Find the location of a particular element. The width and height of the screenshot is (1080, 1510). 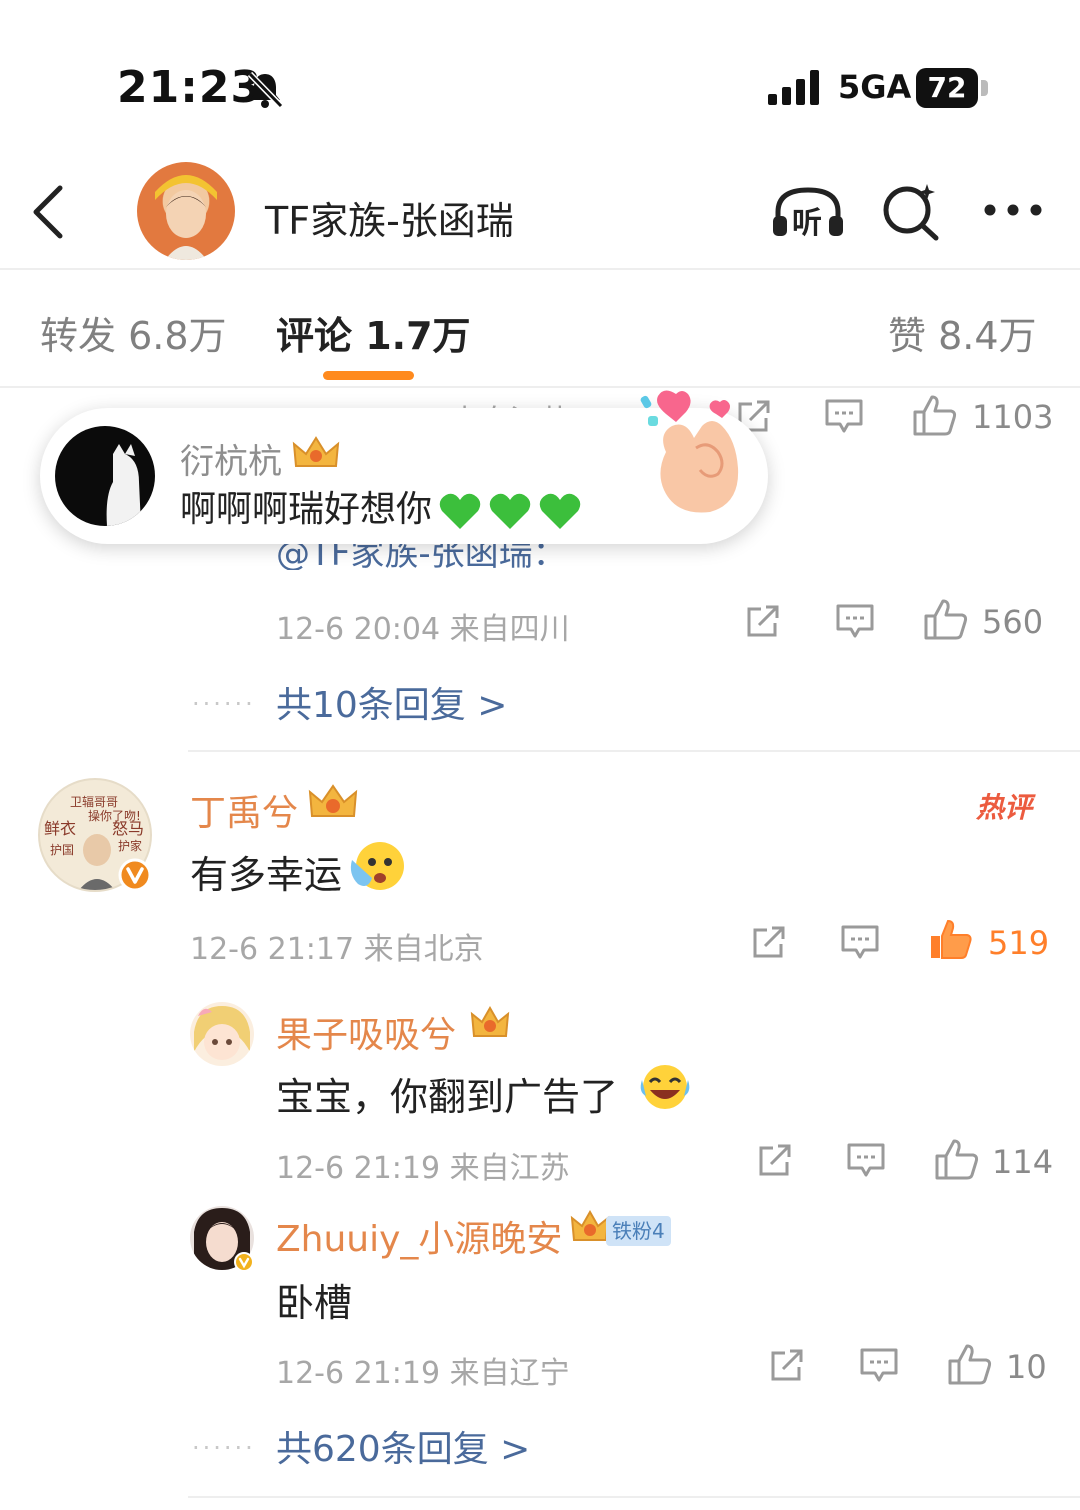

comment-meta: 12-6 20:04 来自四川 is located at coordinates (423, 629).